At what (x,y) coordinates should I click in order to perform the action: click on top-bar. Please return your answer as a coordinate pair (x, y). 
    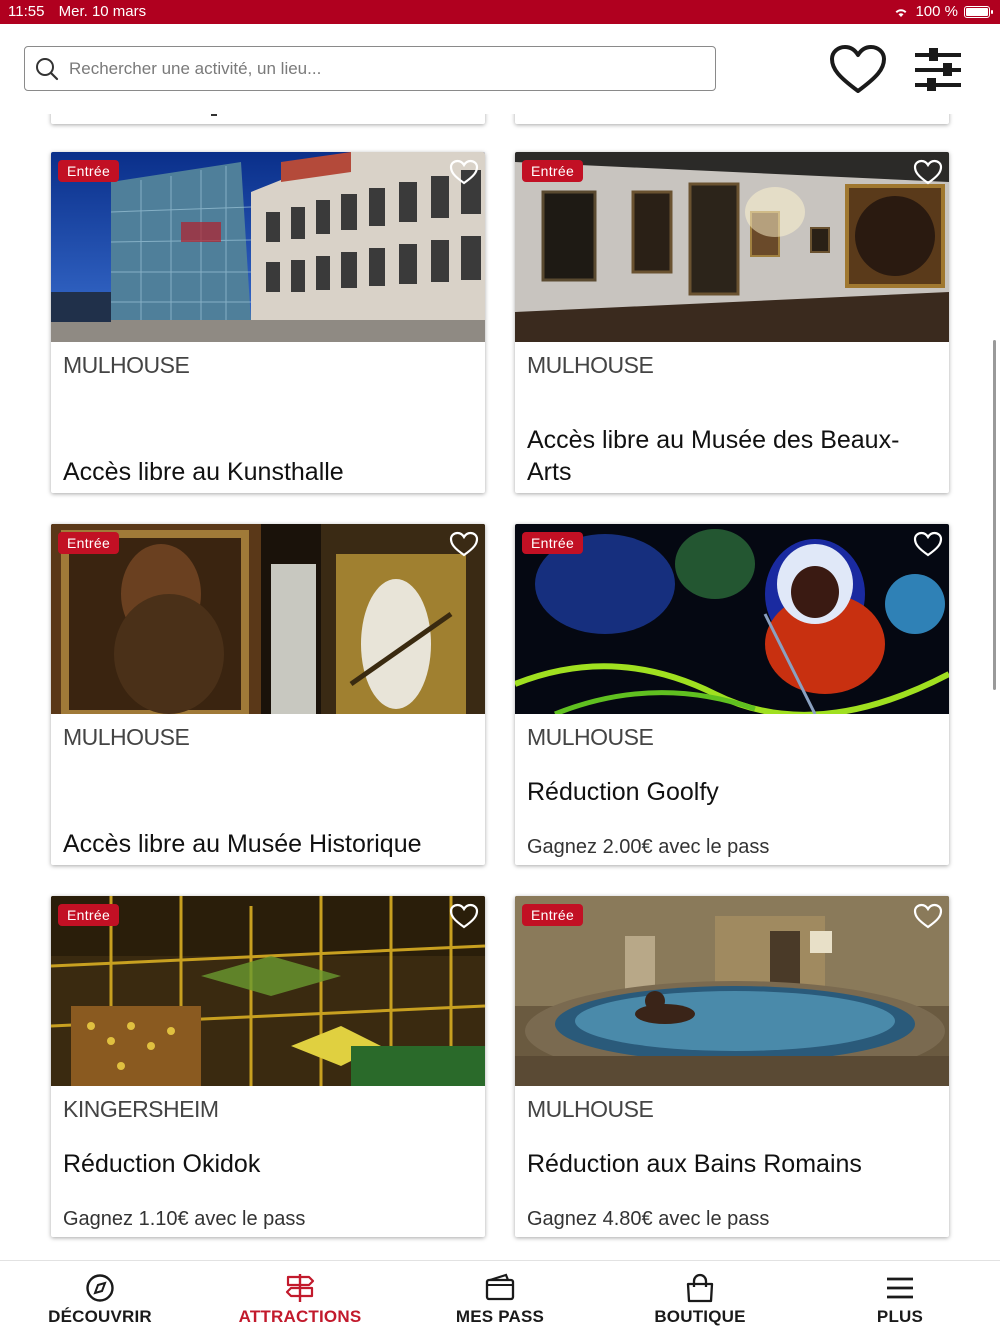
    Looking at the image, I should click on (500, 69).